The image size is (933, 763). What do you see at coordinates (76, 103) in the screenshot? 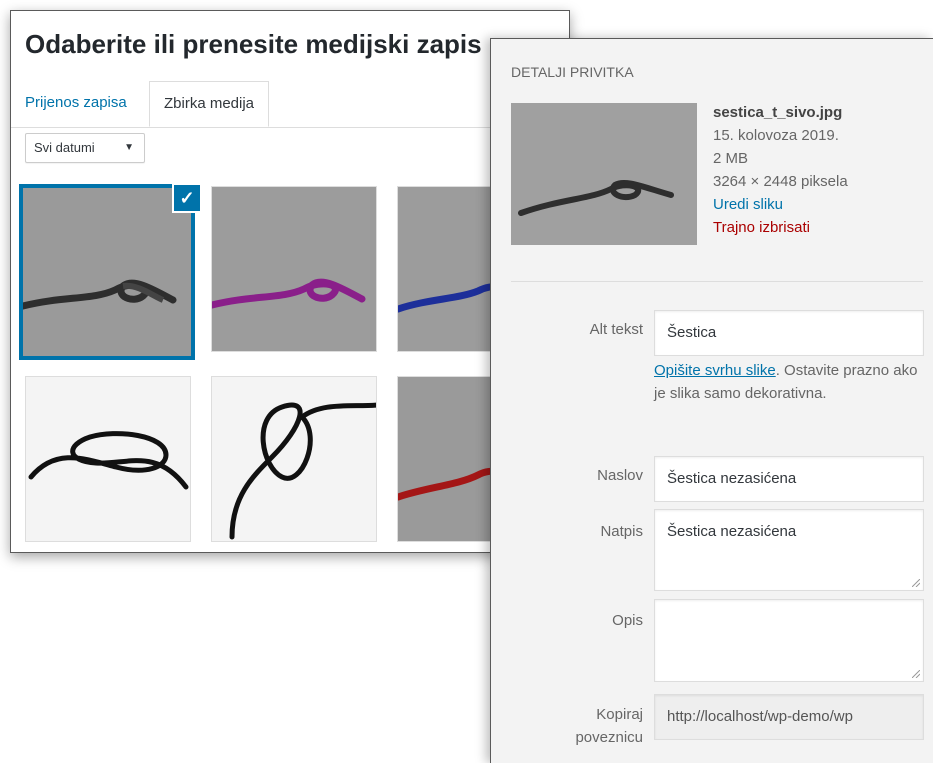
I see `tab-upload: Prijenos zapisa` at bounding box center [76, 103].